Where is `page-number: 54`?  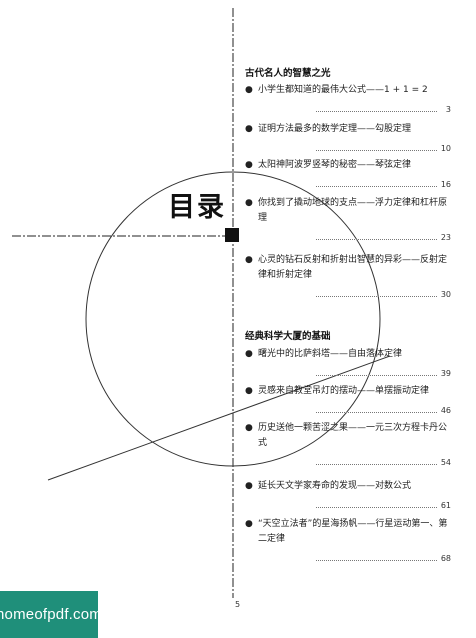
page-number: 54 is located at coordinates (445, 462).